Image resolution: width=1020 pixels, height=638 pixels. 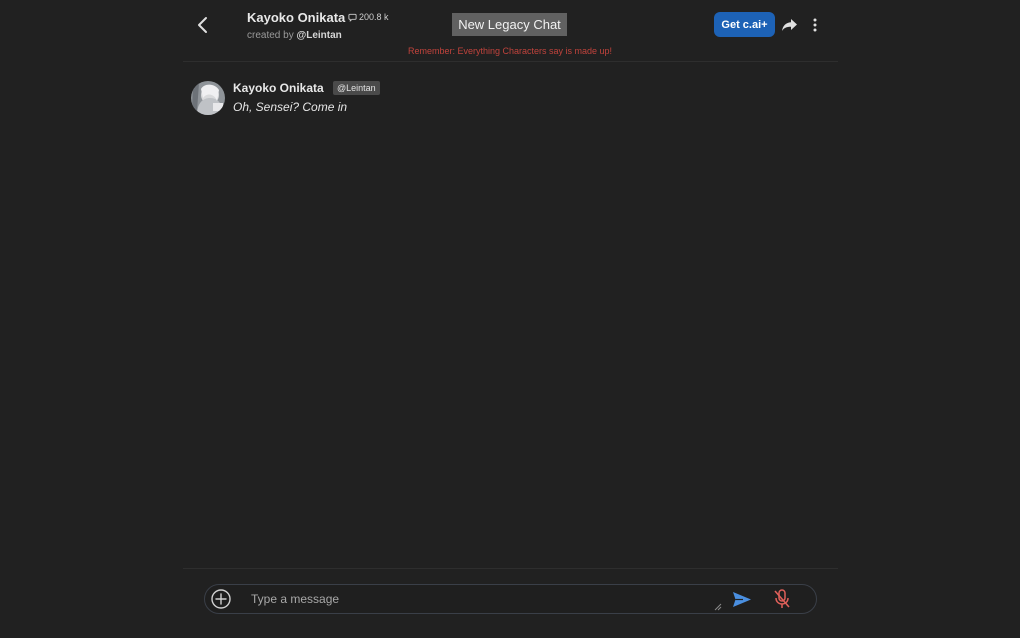 I want to click on character-avatar, so click(x=208, y=98).